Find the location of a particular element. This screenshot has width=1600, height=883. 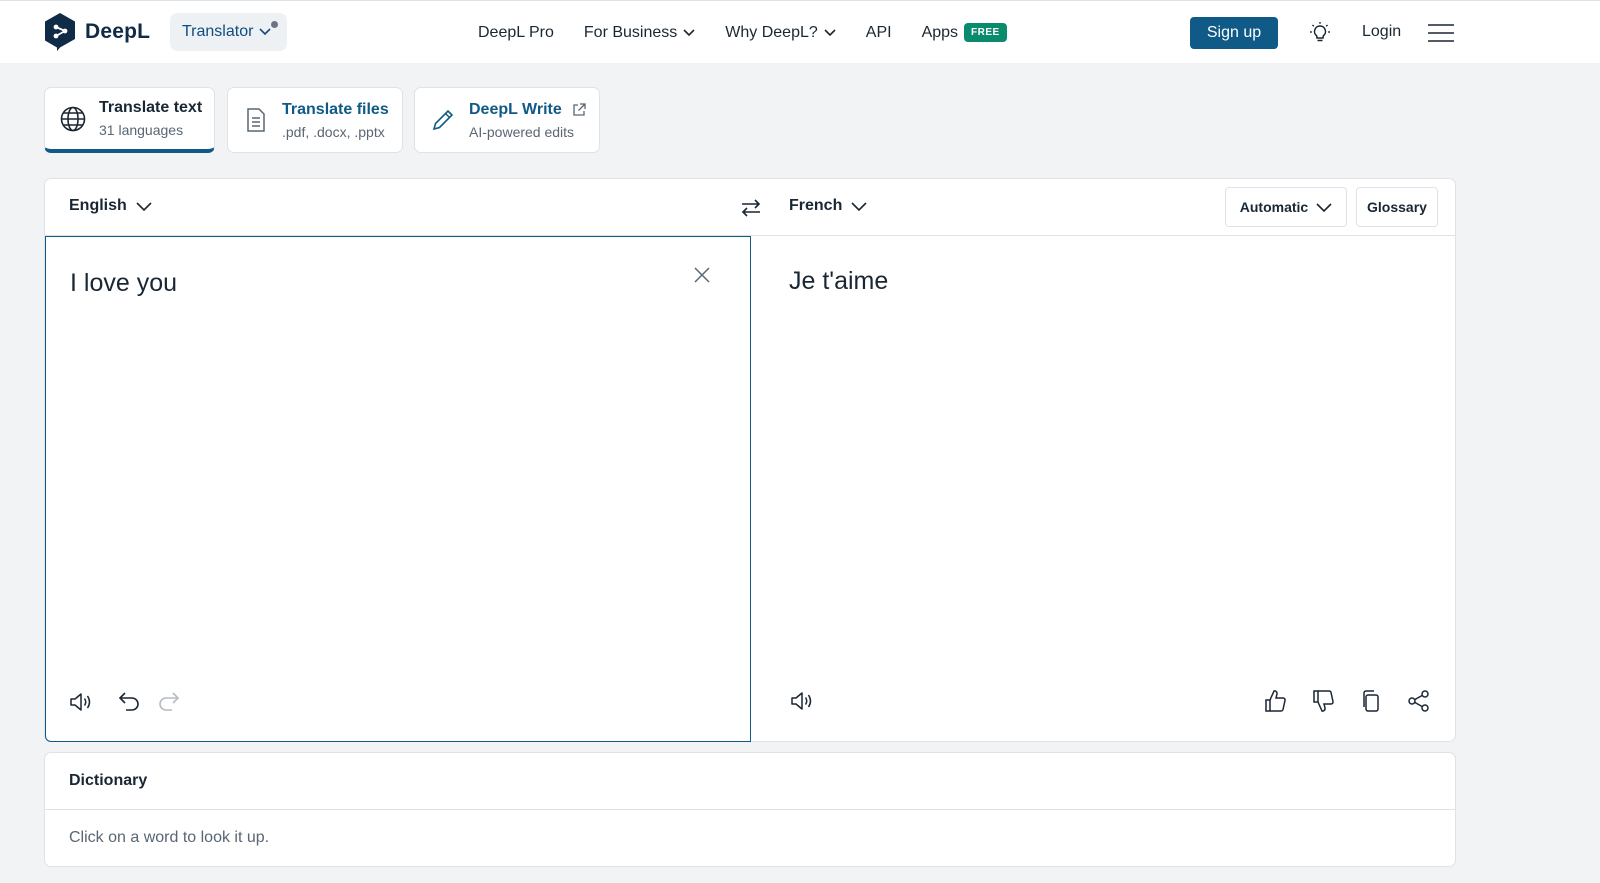

tab-subtitle: AI-powered edits is located at coordinates (522, 131).